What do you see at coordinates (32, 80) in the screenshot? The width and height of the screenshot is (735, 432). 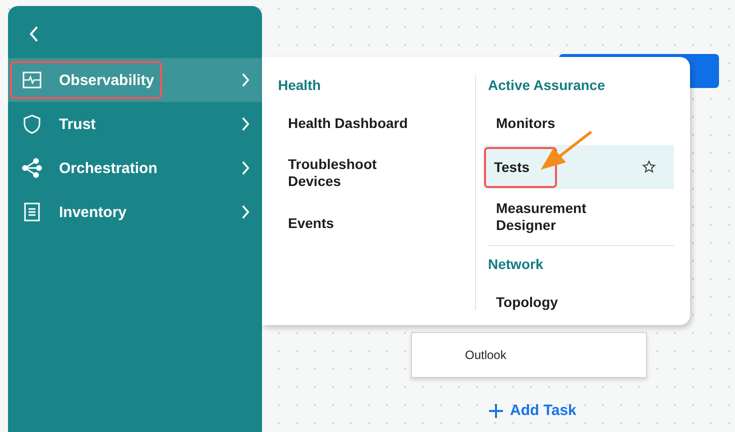 I see `pulse-monitor-icon` at bounding box center [32, 80].